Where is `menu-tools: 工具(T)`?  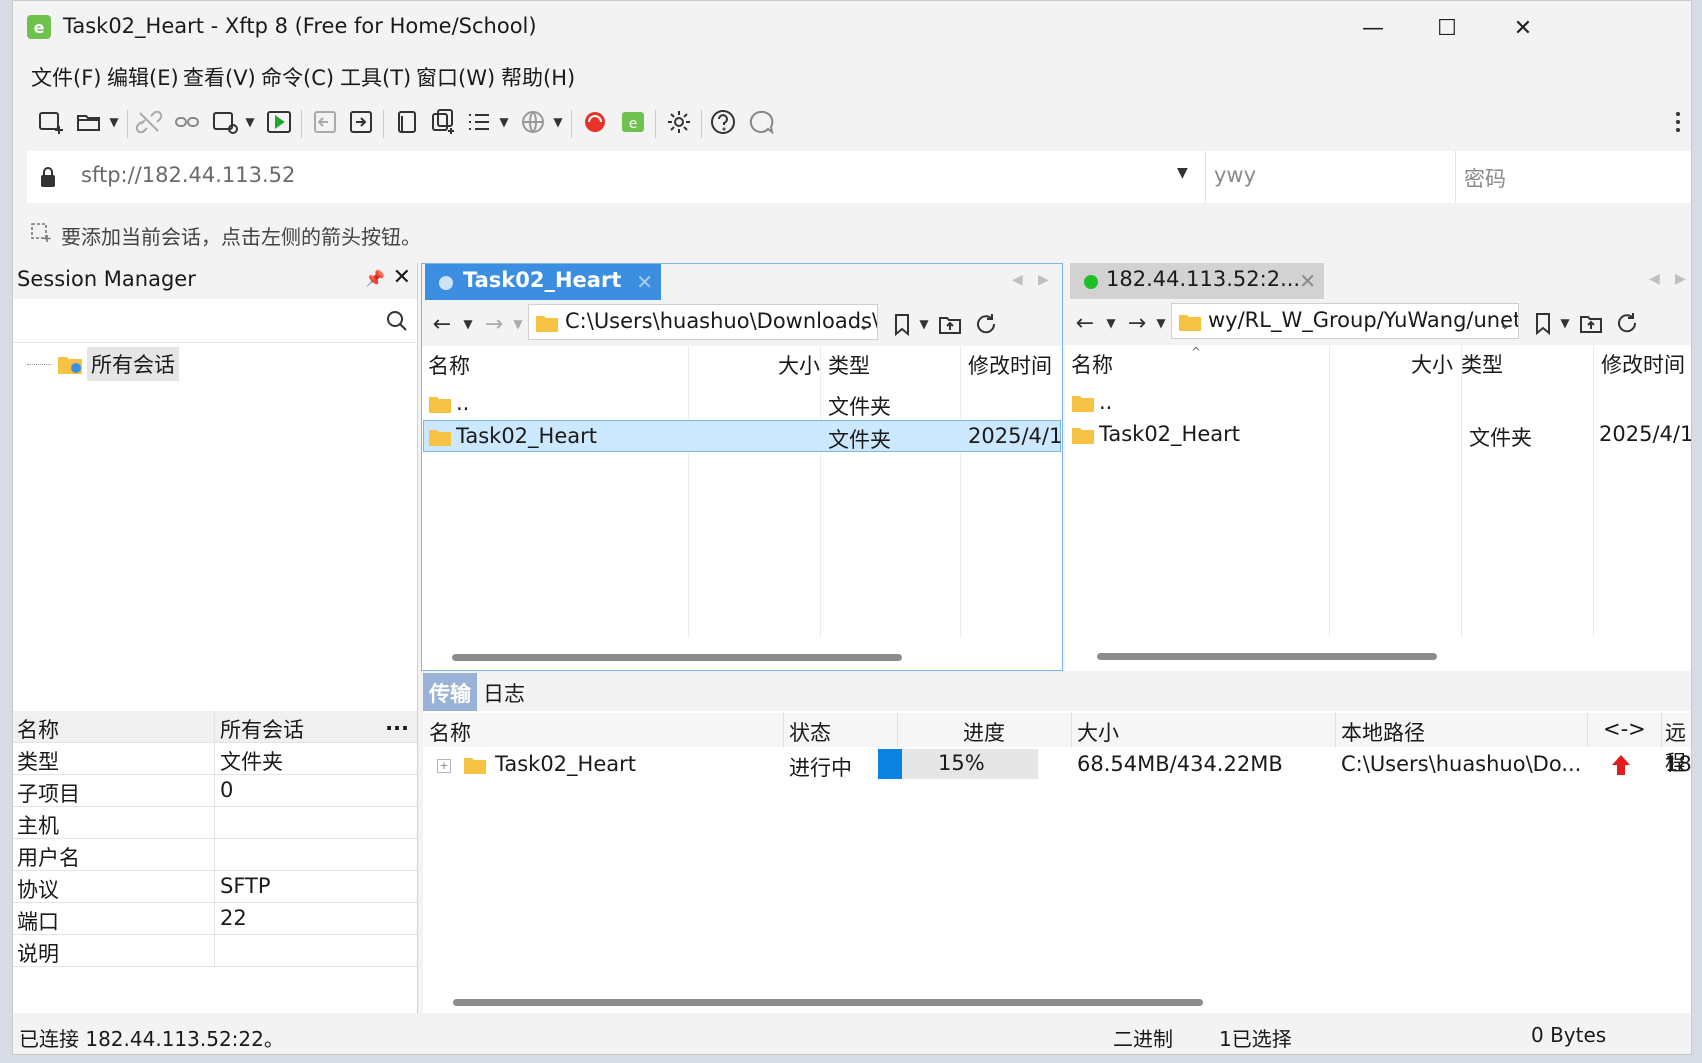
menu-tools: 工具(T) is located at coordinates (375, 77).